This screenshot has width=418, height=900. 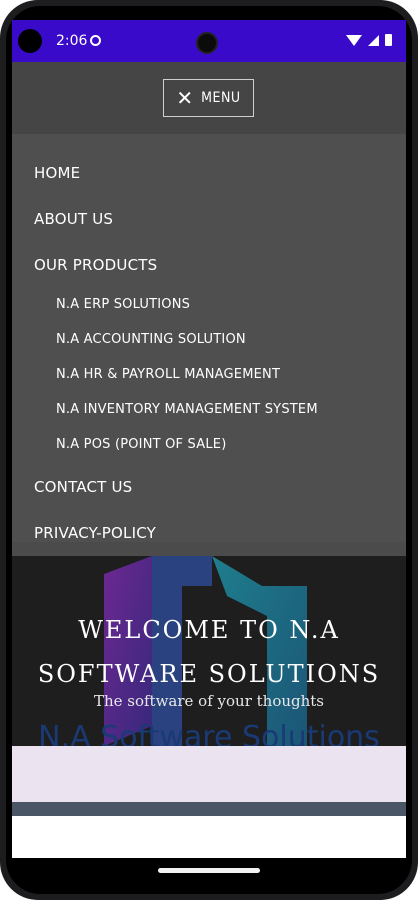 I want to click on status-bar: 2:06, so click(x=209, y=41).